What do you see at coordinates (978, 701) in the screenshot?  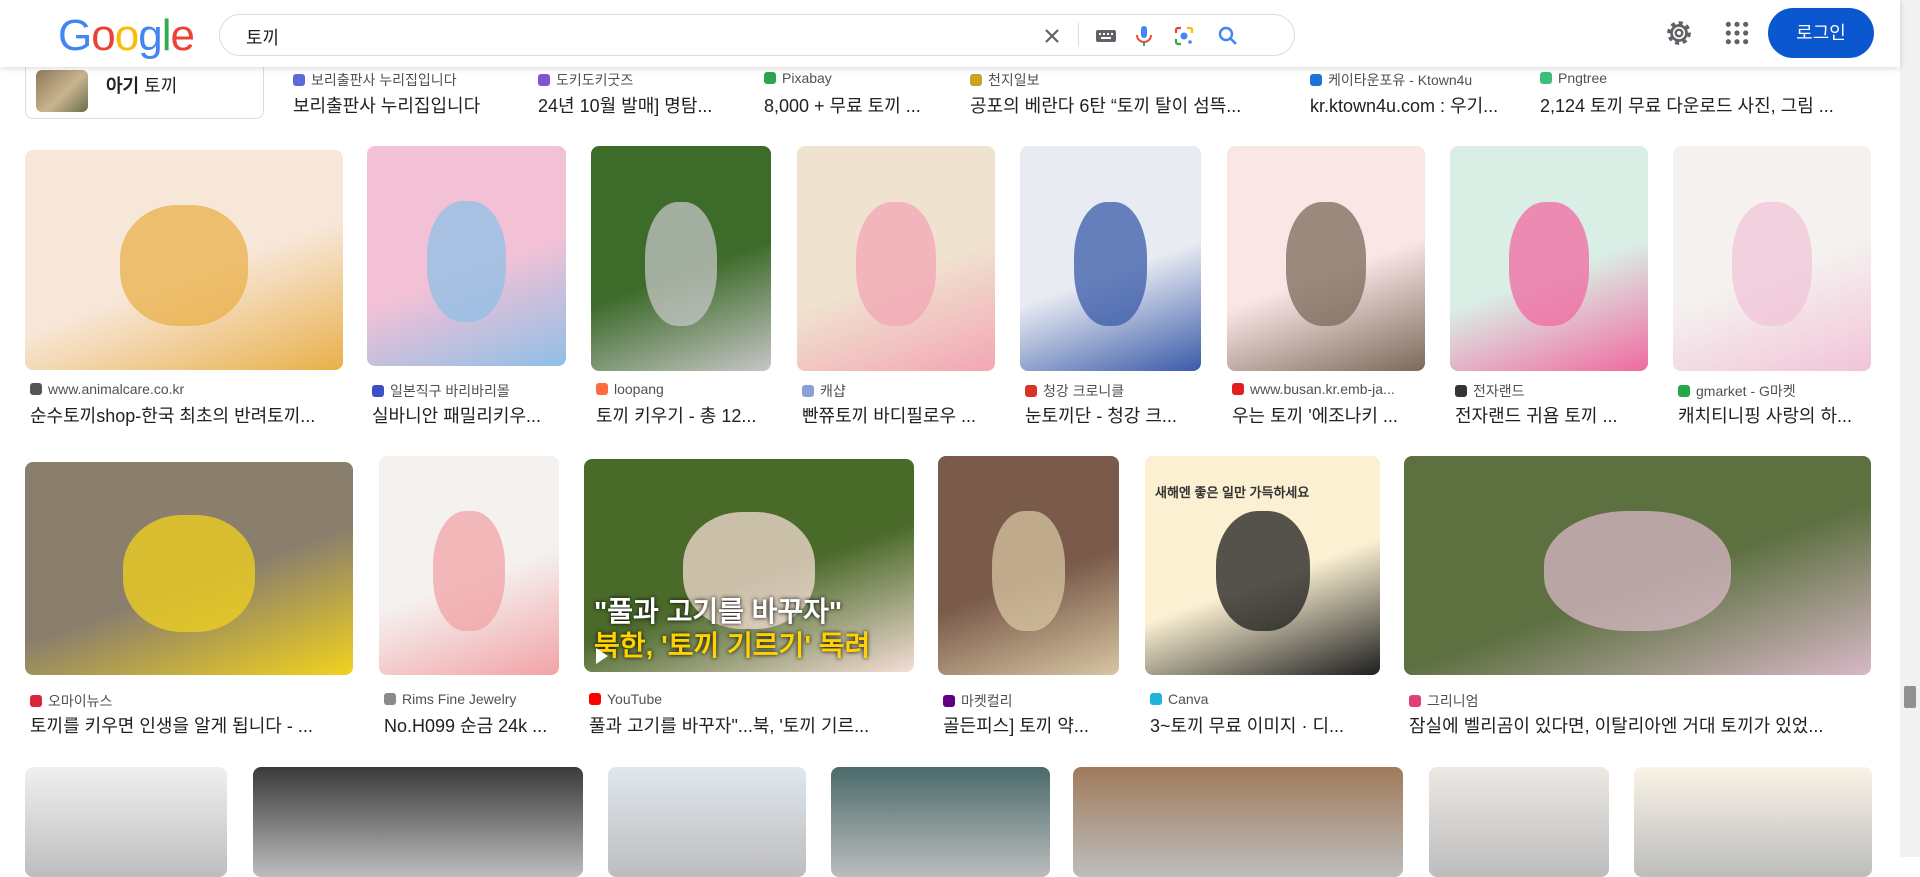 I see `result-source: 마켓컬리` at bounding box center [978, 701].